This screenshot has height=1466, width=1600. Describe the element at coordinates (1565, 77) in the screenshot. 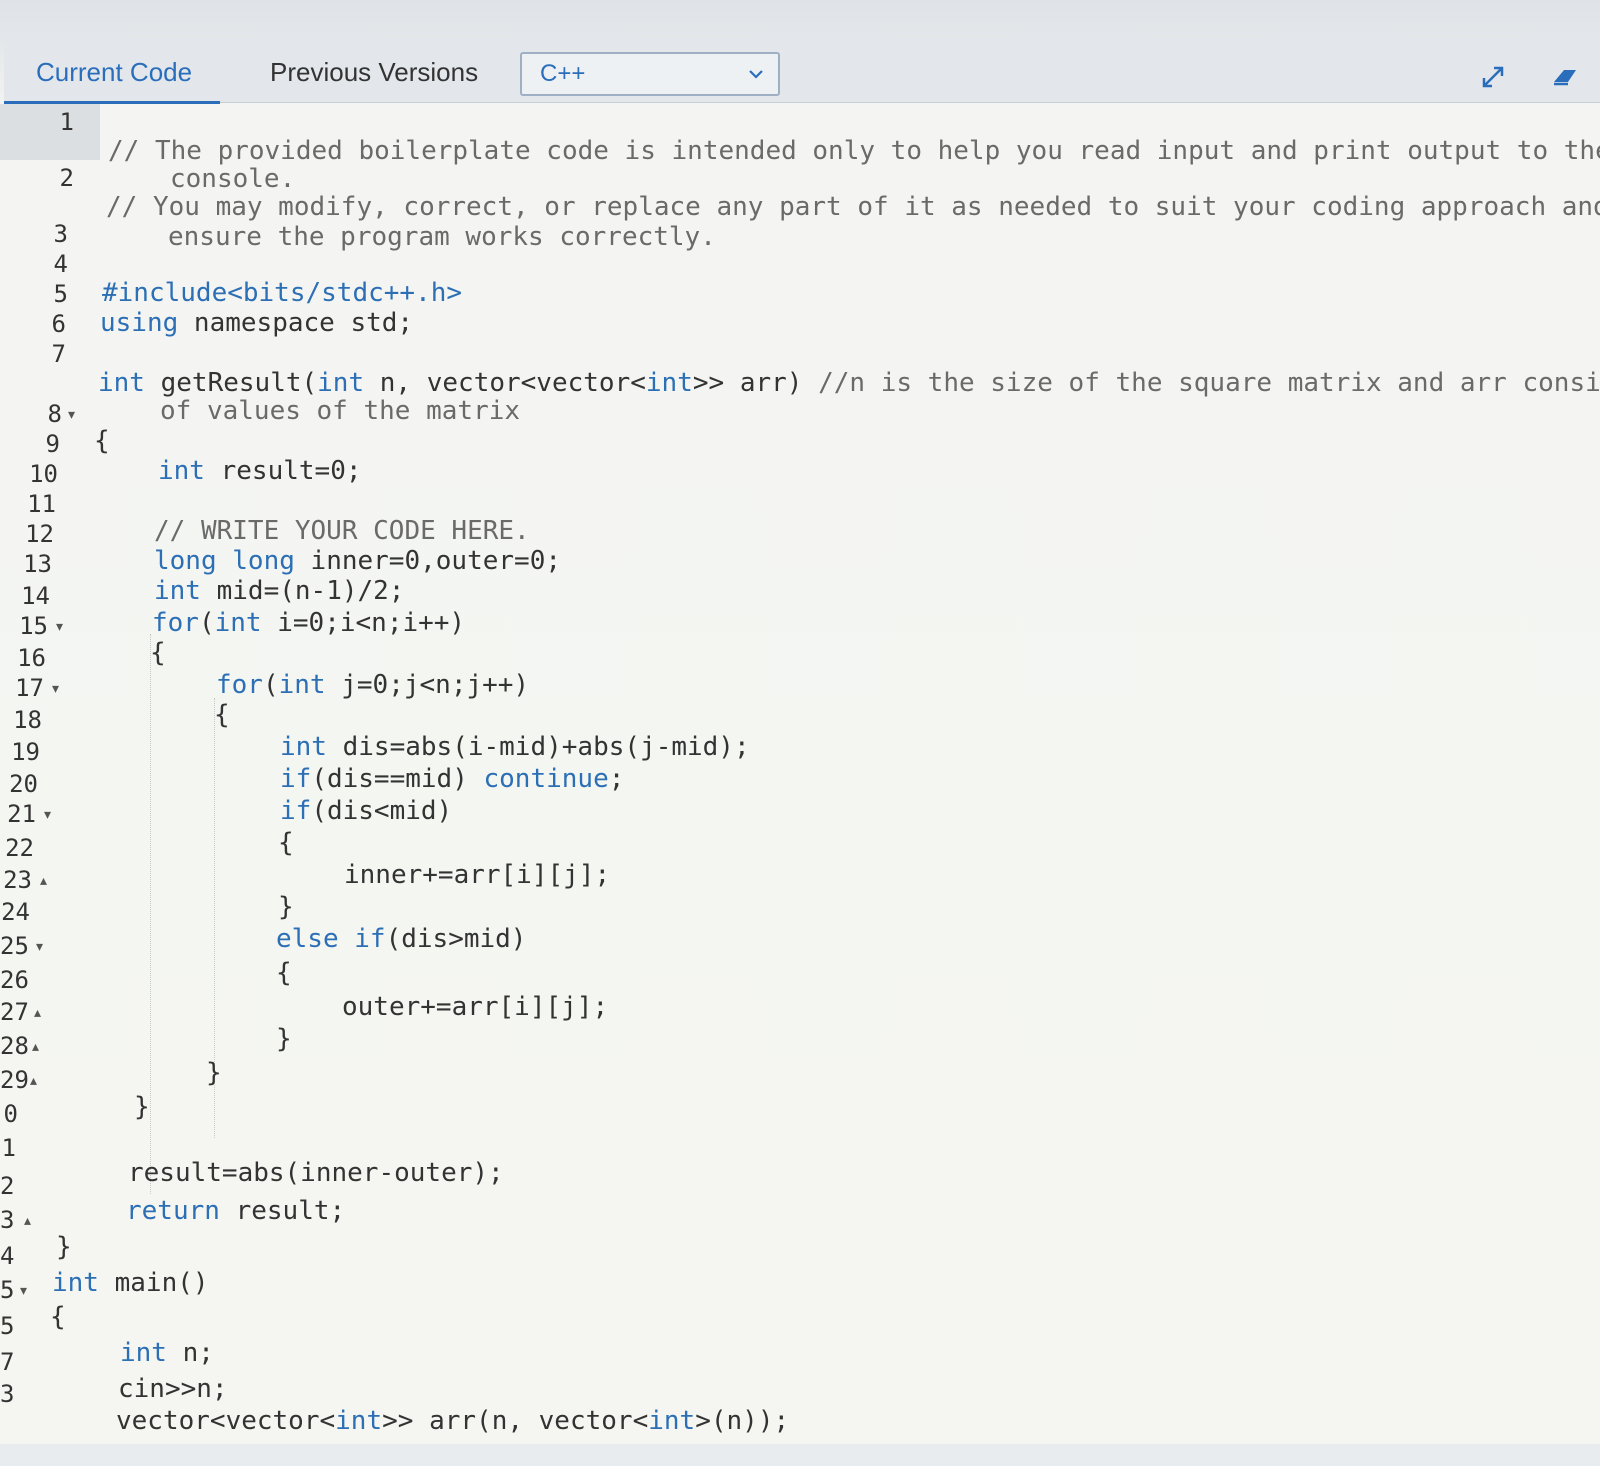

I see `eraser-icon` at that location.